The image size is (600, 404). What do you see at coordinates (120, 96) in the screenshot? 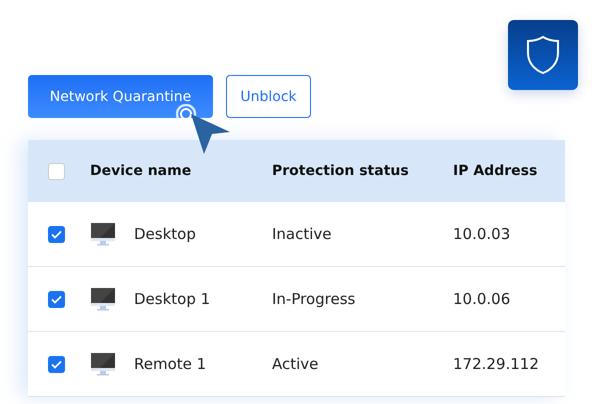
I see `quarantine-button: Network Quarantine` at bounding box center [120, 96].